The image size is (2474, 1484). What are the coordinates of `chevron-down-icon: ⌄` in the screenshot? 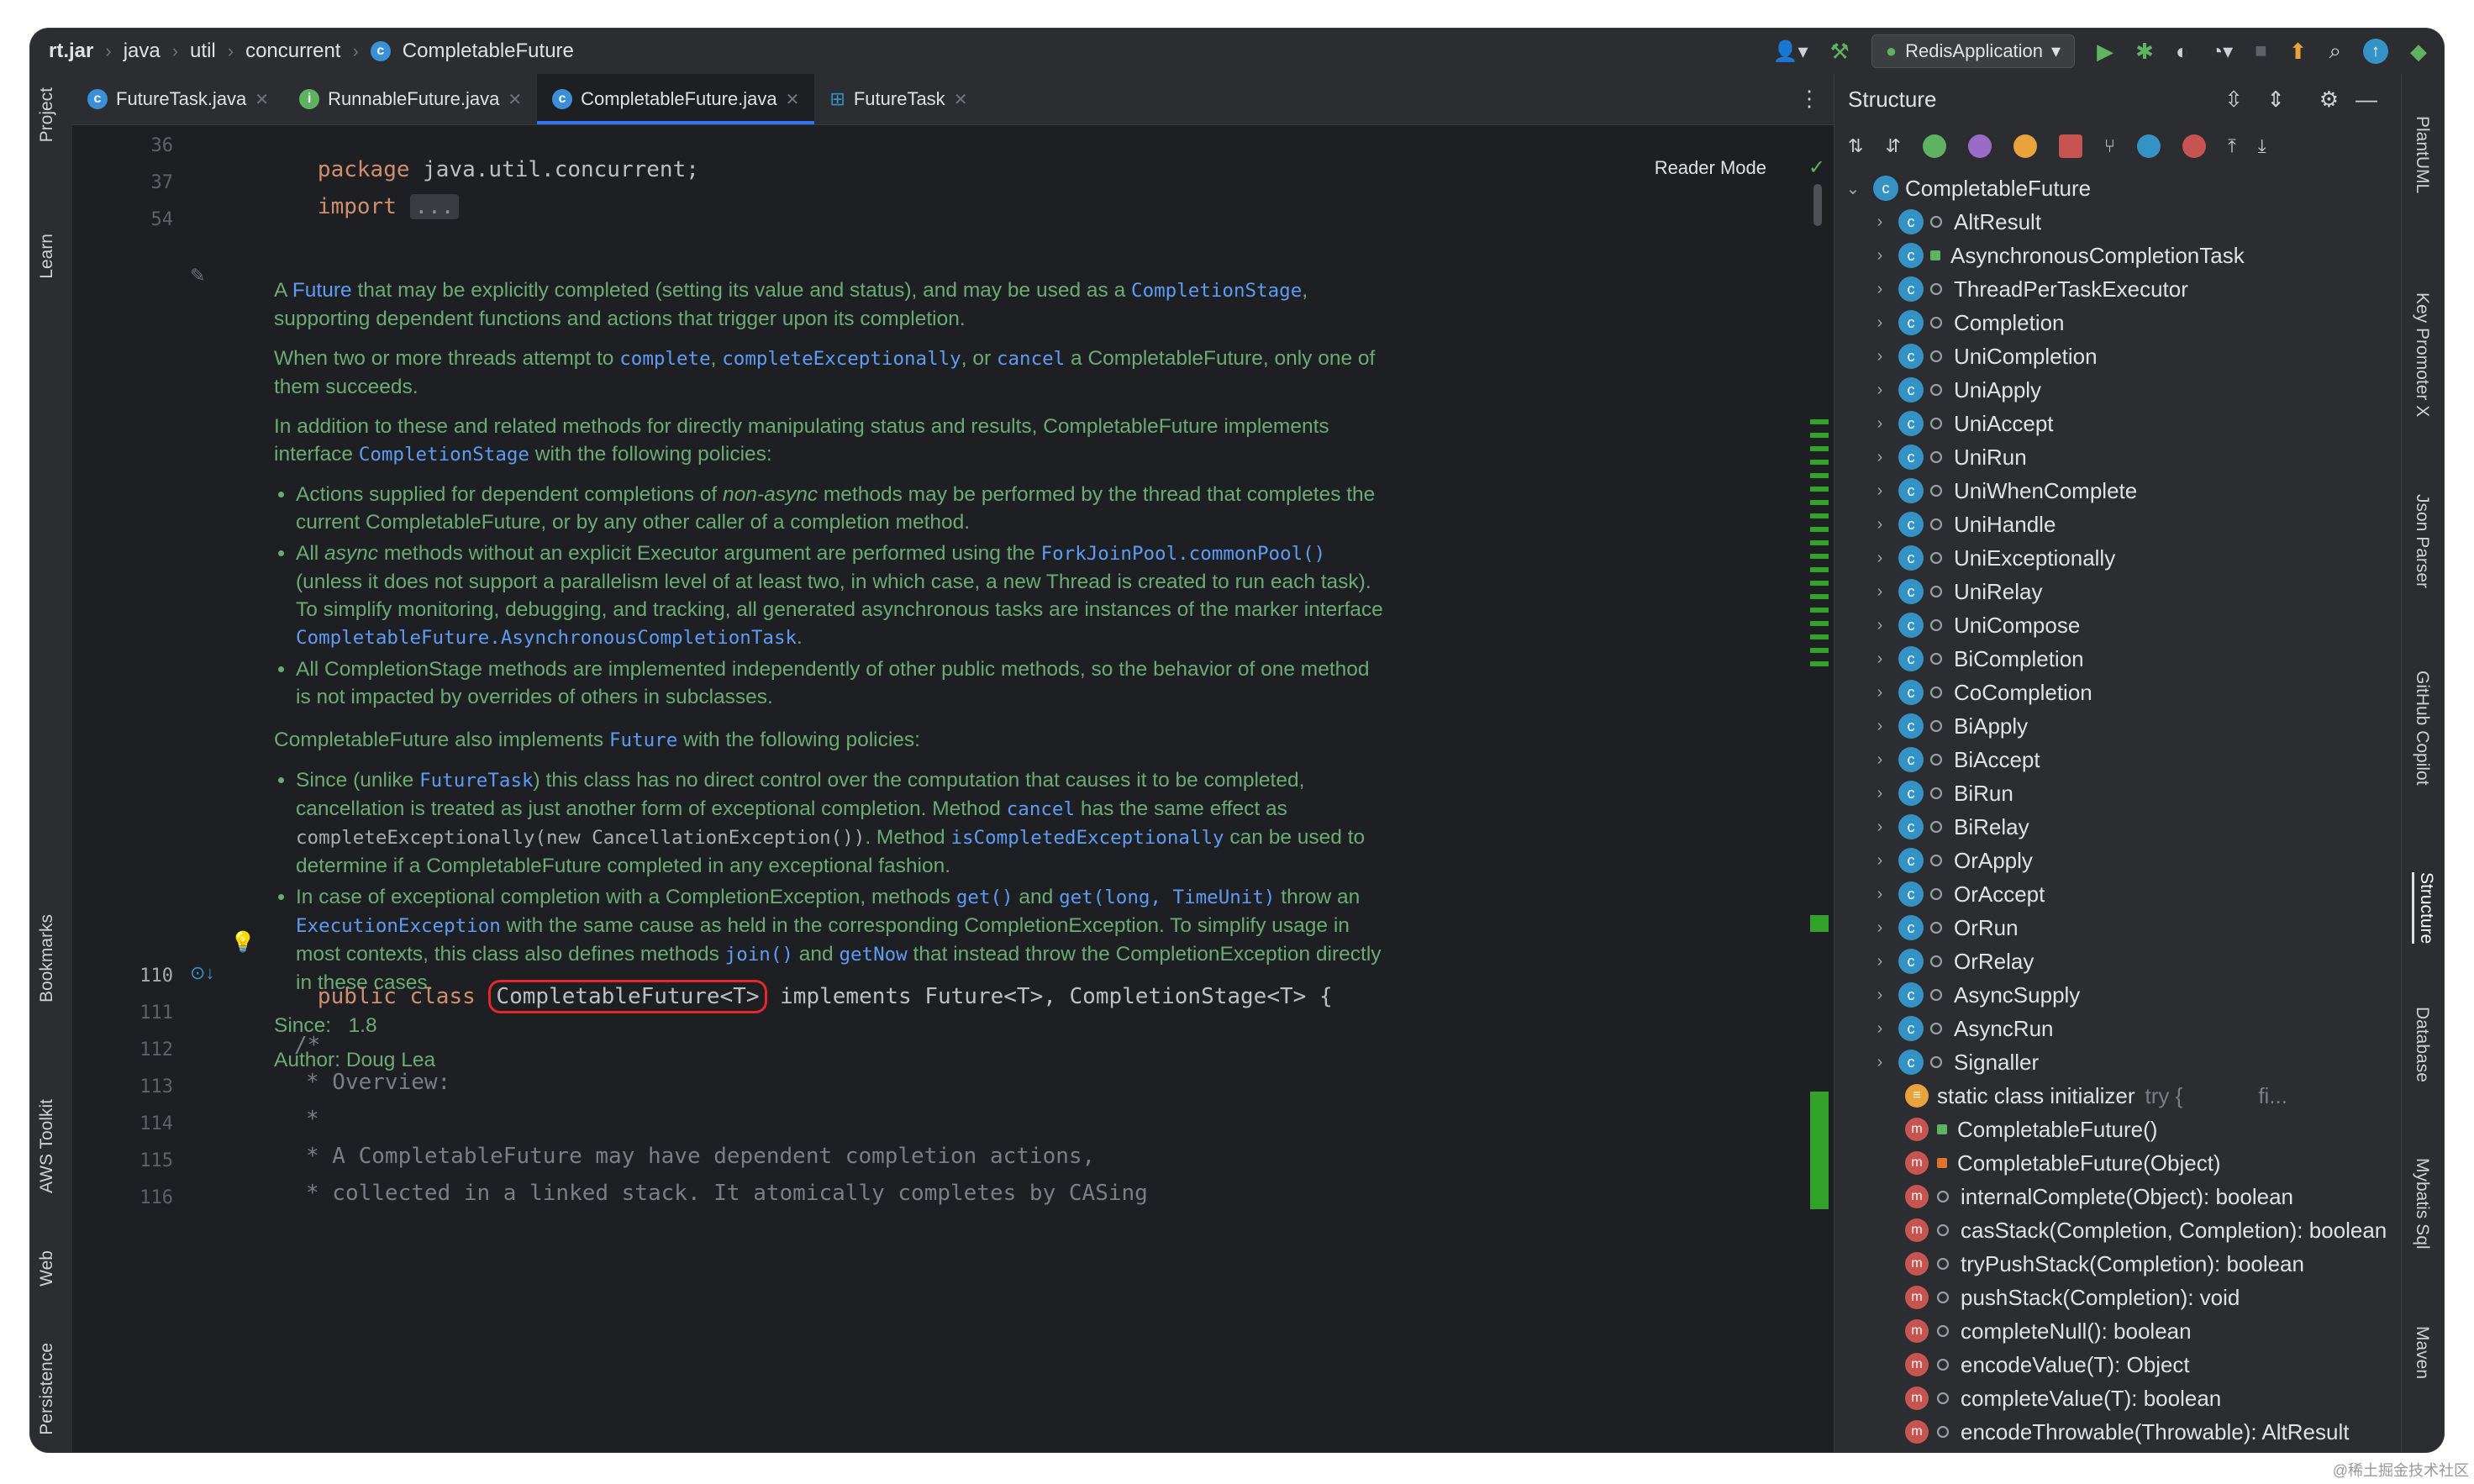 It's located at (1853, 188).